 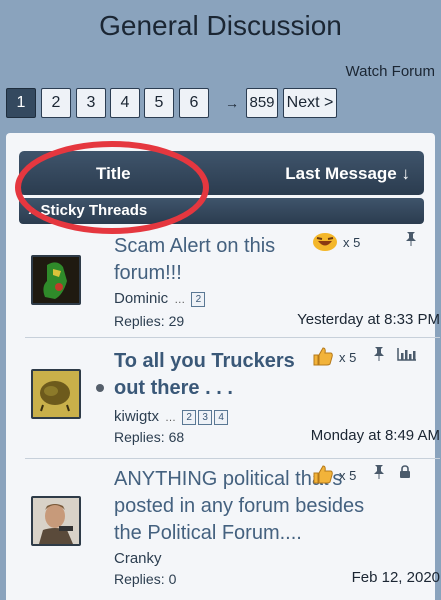 What do you see at coordinates (141, 298) in the screenshot?
I see `author-link: Dominic` at bounding box center [141, 298].